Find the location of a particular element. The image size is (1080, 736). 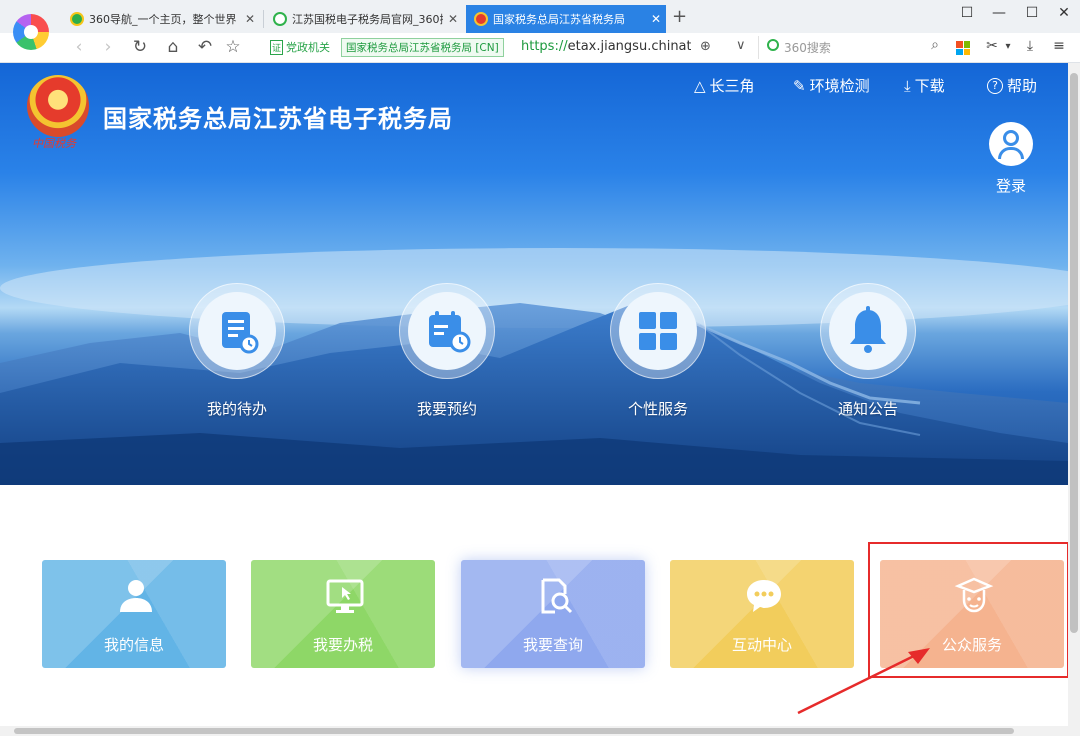

tab-title: 江苏国税电子税务局官网_360搜 is located at coordinates (367, 19).